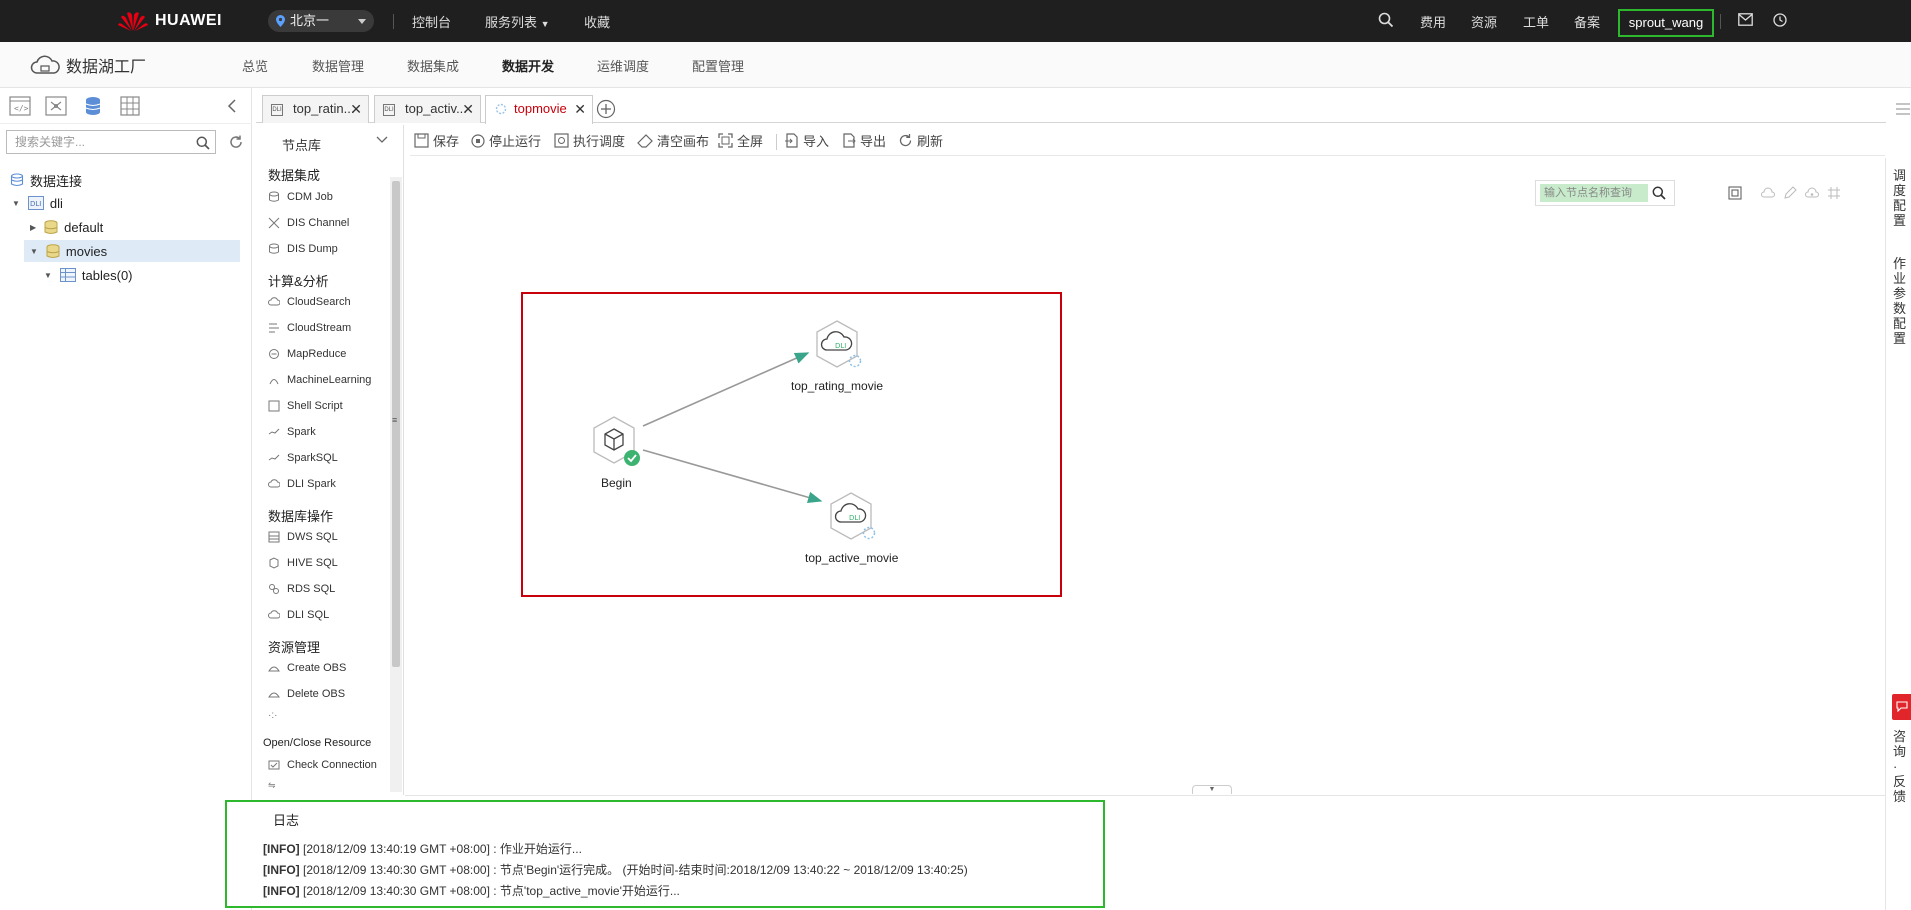 Image resolution: width=1911 pixels, height=910 pixels. Describe the element at coordinates (309, 302) in the screenshot. I see `node-item-cloudsearch: CloudSearch` at that location.